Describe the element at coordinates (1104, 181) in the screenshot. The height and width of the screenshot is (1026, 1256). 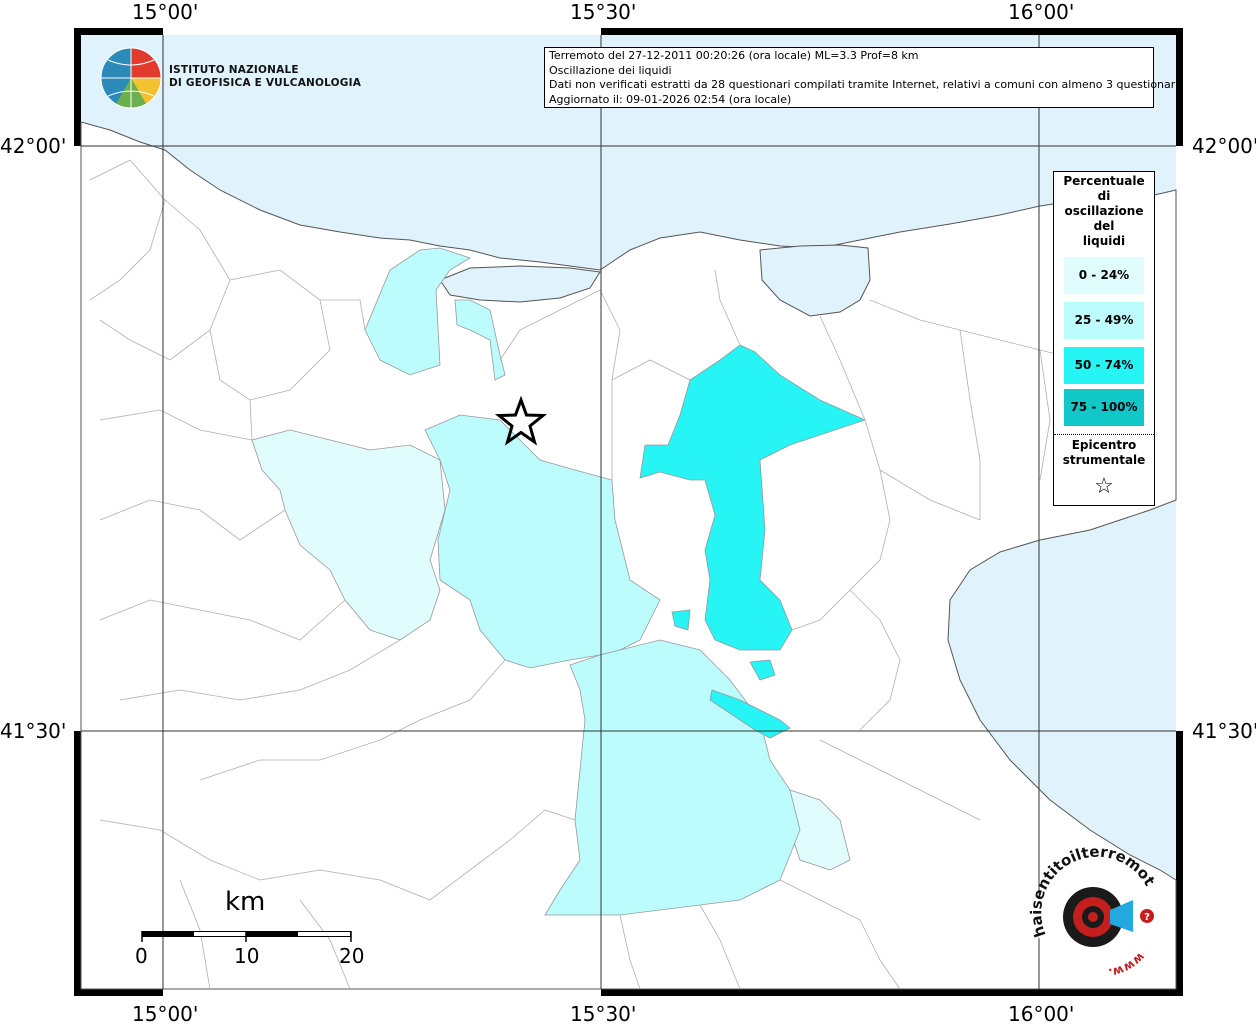
I see `legend-title-line: Percentuale` at that location.